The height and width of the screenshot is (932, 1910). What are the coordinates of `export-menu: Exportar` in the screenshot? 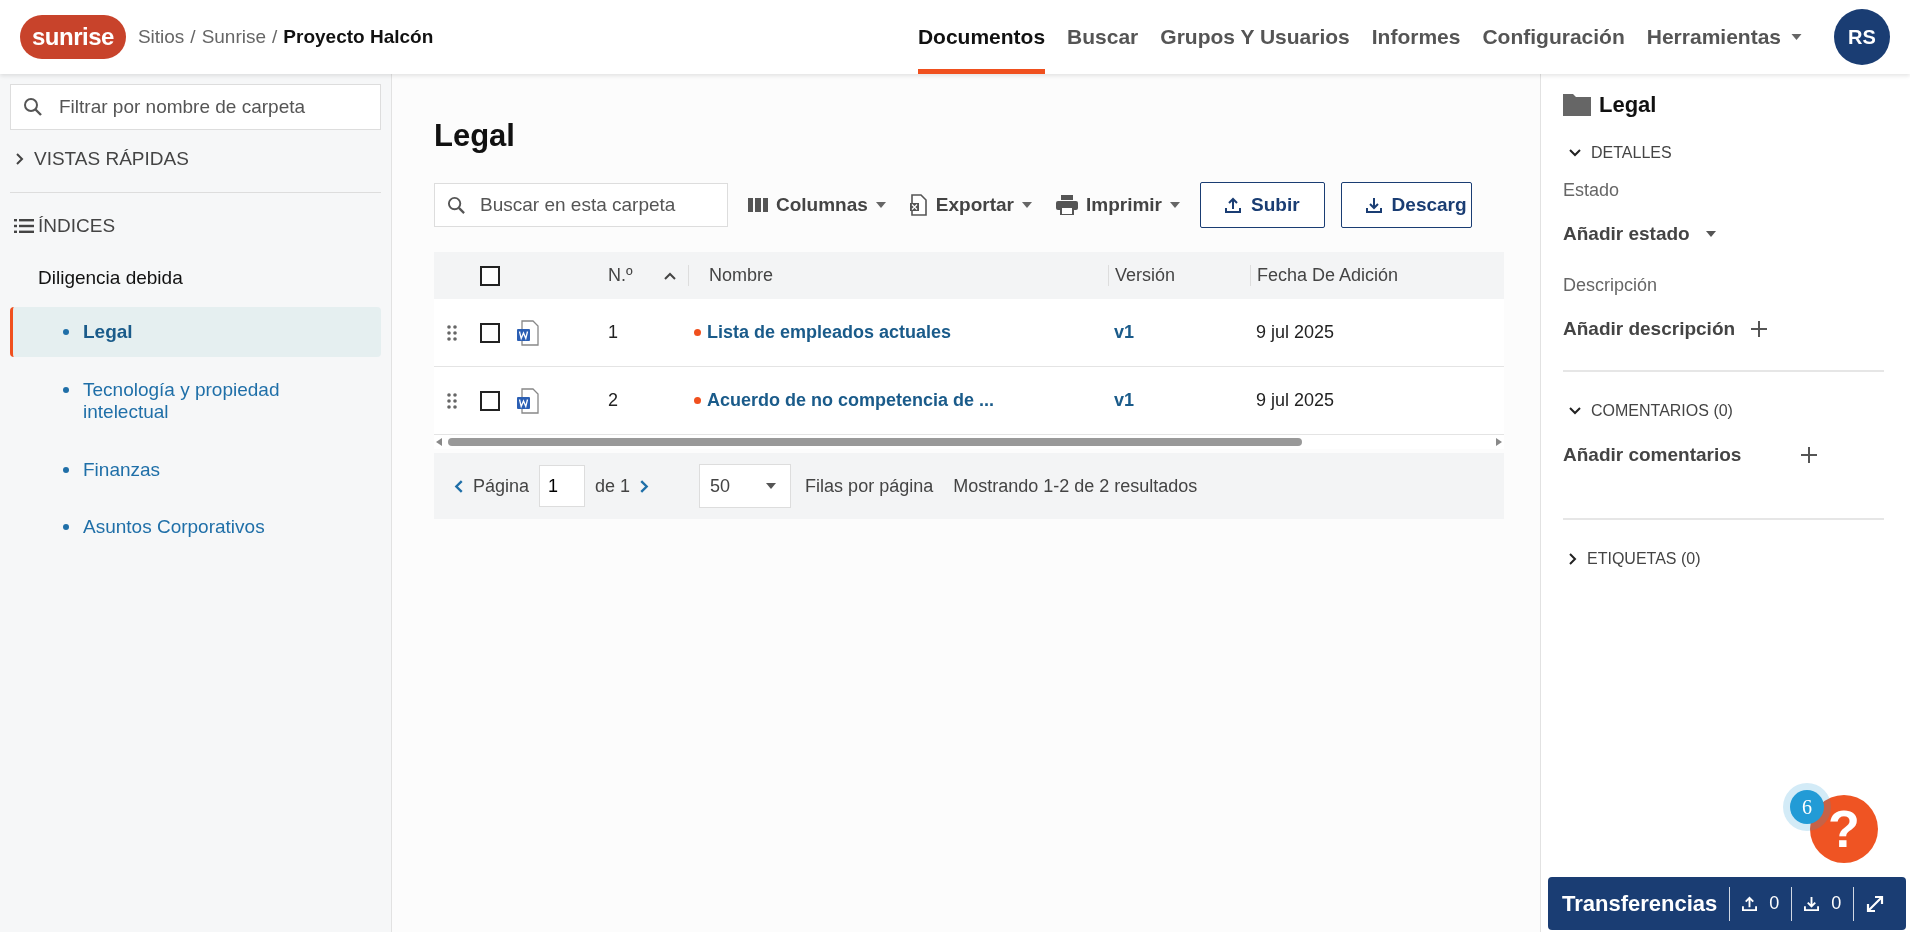 It's located at (970, 205).